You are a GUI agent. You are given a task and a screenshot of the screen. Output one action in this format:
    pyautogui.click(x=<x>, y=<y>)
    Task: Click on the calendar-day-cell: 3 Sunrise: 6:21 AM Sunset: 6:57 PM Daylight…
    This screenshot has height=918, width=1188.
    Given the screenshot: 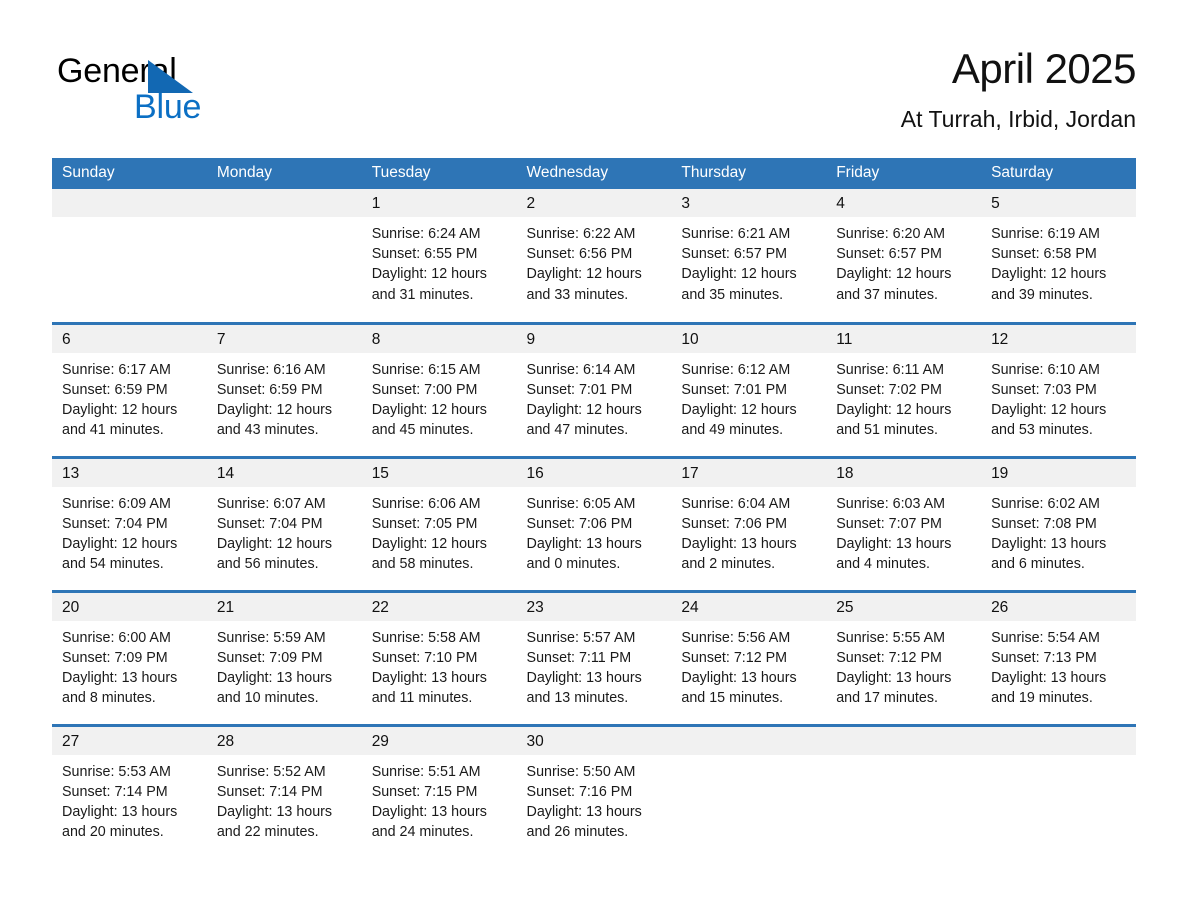 What is the action you would take?
    pyautogui.click(x=749, y=256)
    